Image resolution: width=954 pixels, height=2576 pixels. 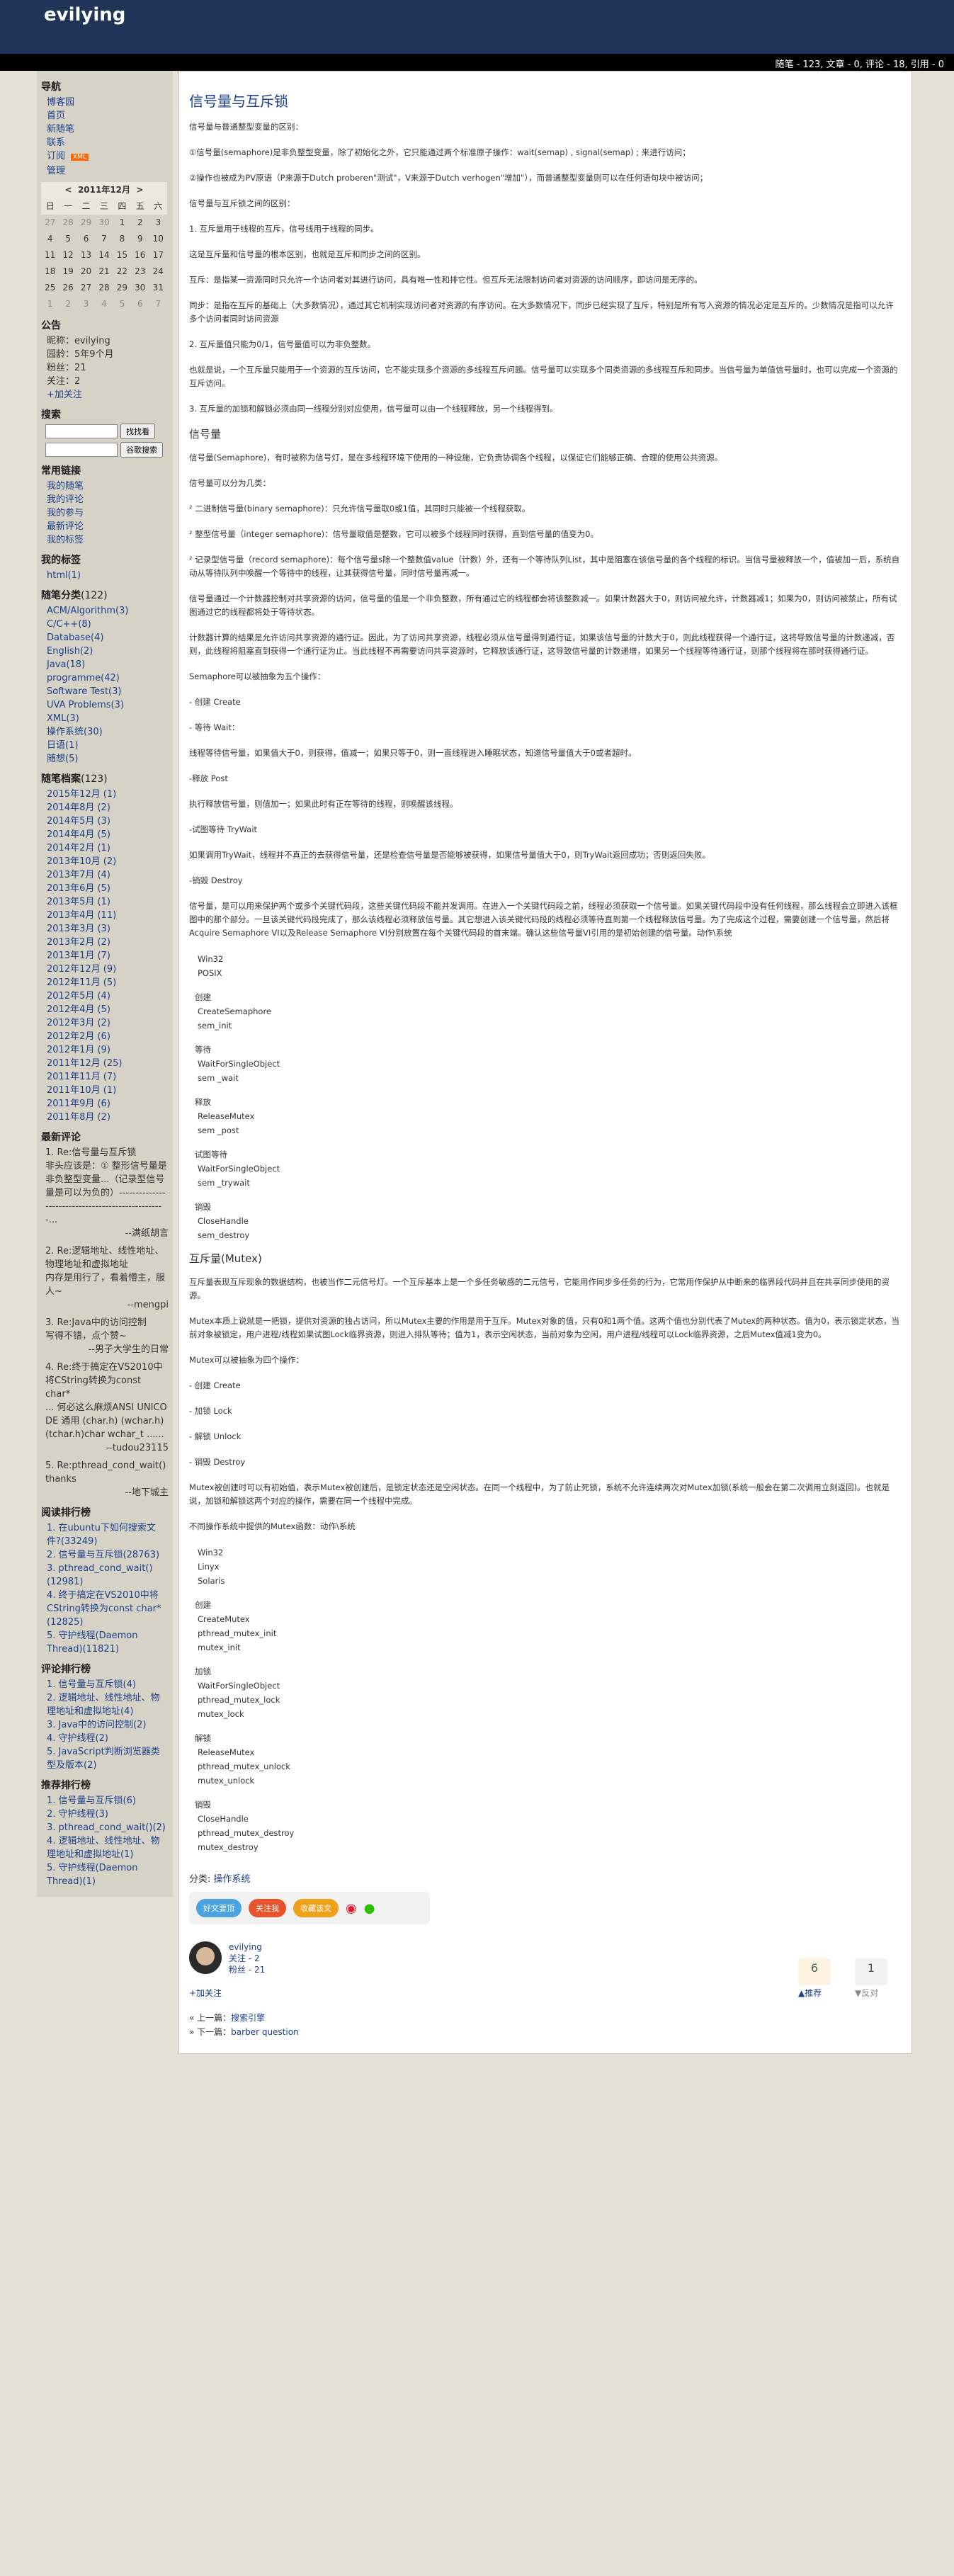 I want to click on recommend-box: 6, so click(x=814, y=1971).